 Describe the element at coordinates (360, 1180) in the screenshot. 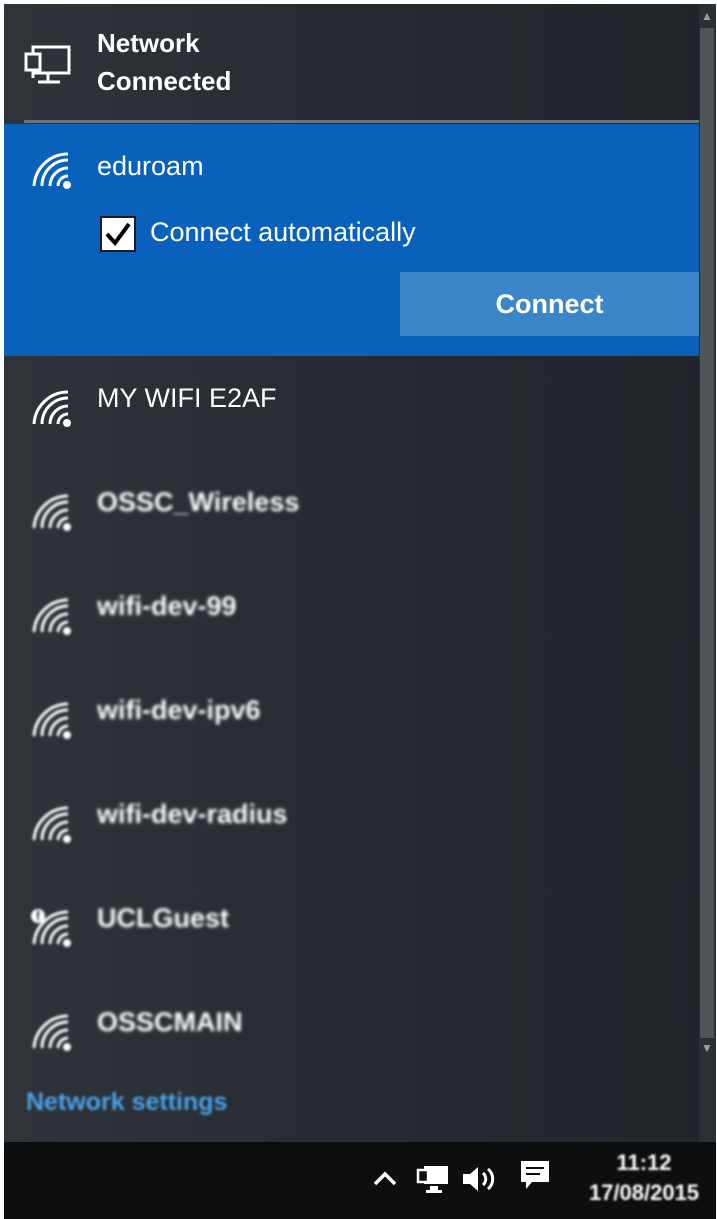

I see `taskbar: 11:12 17/08/2015` at that location.